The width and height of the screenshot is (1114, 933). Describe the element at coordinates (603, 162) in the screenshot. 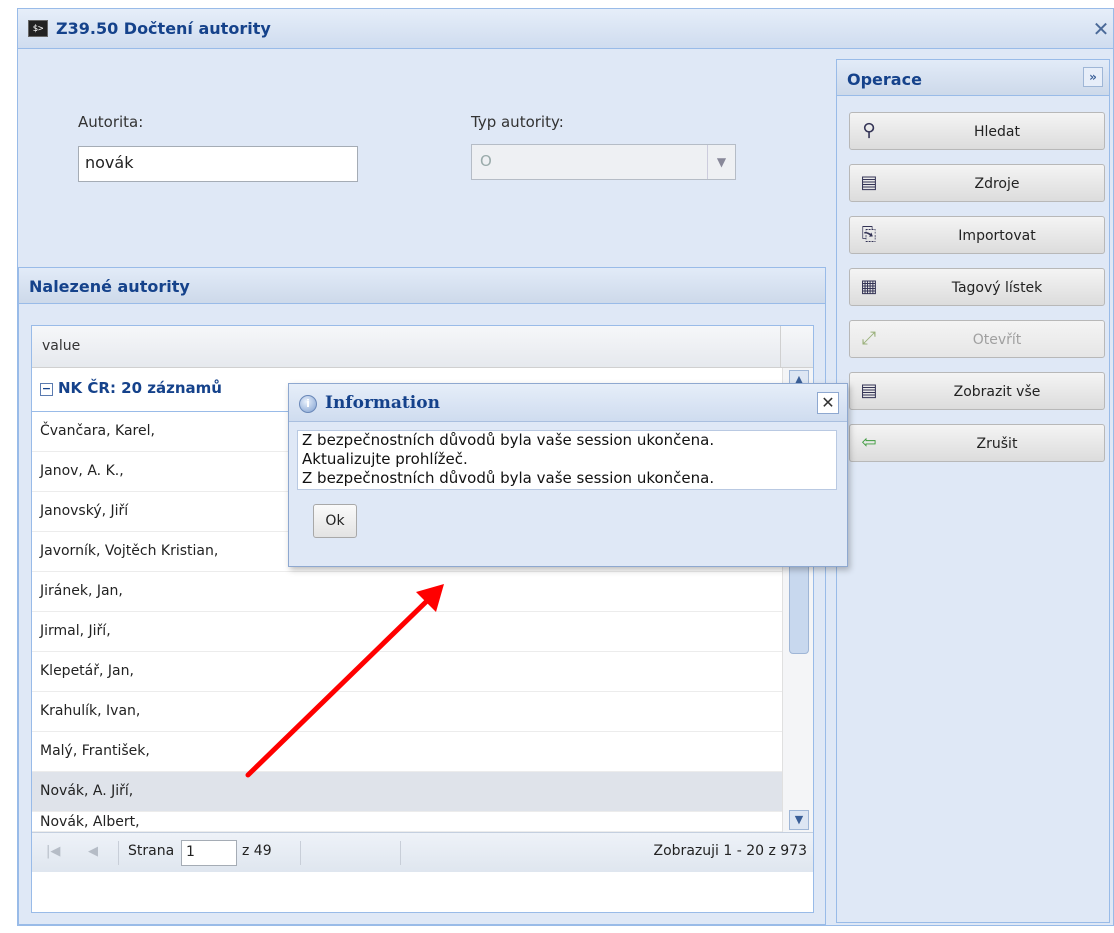

I see `typ-autority-select: O ▼` at that location.